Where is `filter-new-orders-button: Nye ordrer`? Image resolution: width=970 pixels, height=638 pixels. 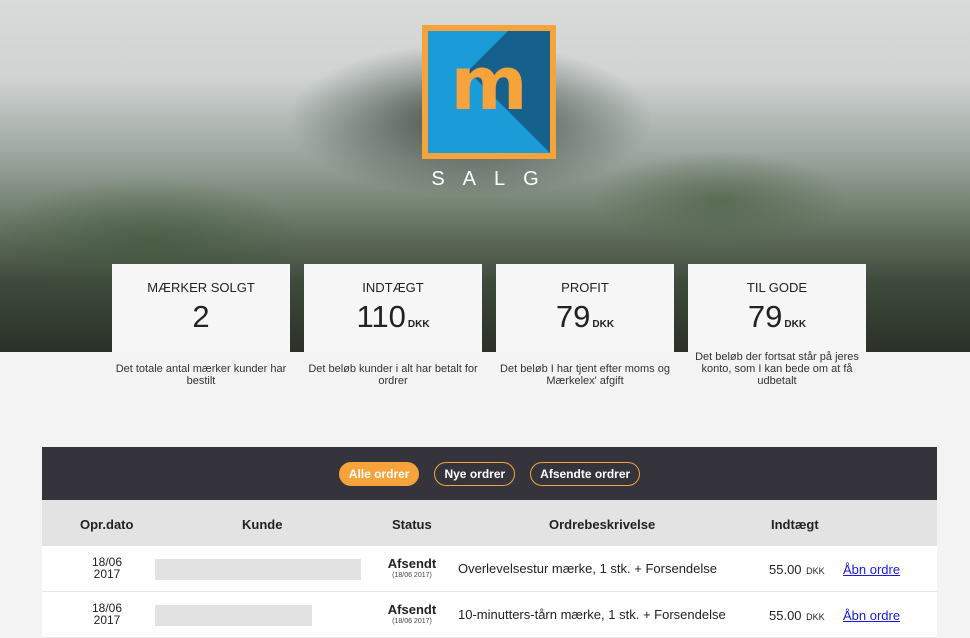 filter-new-orders-button: Nye ordrer is located at coordinates (475, 473).